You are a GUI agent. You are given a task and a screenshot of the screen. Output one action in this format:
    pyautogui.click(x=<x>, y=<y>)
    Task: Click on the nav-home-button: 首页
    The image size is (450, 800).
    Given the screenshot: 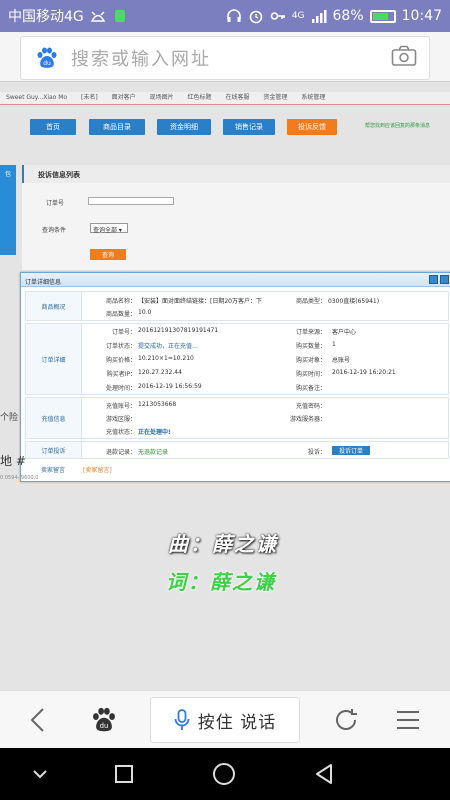 What is the action you would take?
    pyautogui.click(x=53, y=127)
    